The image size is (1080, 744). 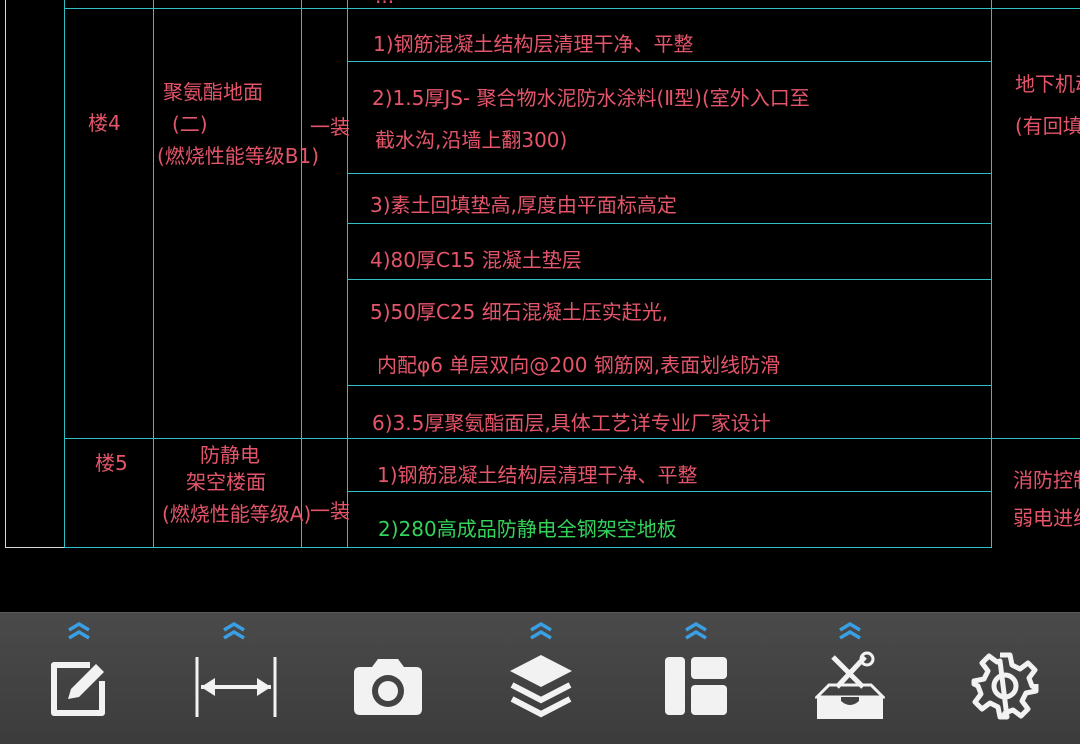 I want to click on layers-tool-button, so click(x=541, y=678).